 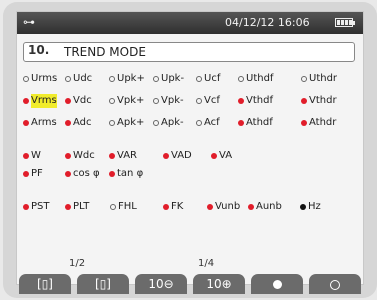 What do you see at coordinates (212, 122) in the screenshot?
I see `parameter-label: Acf` at bounding box center [212, 122].